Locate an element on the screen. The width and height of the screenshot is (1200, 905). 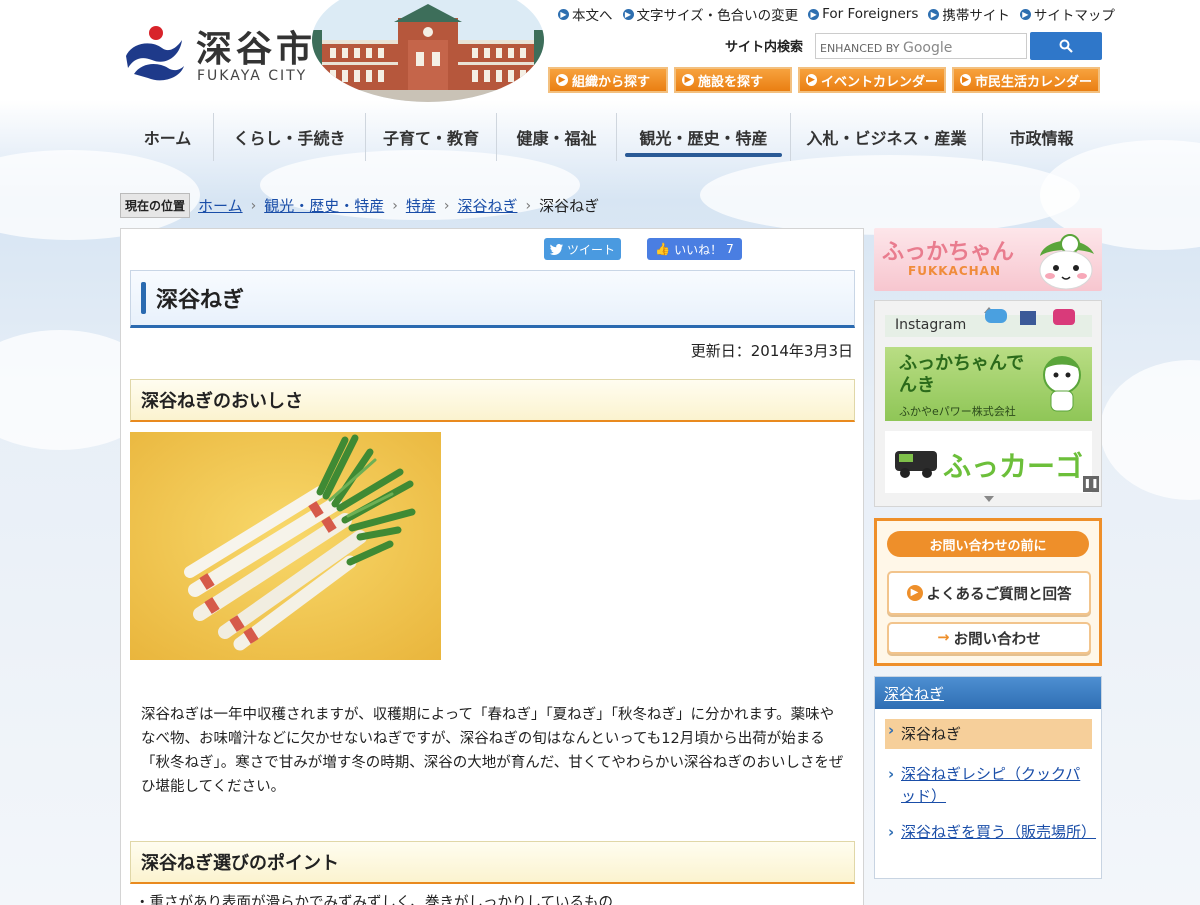
fukkargo-banner: ふっカーゴ is located at coordinates (988, 462).